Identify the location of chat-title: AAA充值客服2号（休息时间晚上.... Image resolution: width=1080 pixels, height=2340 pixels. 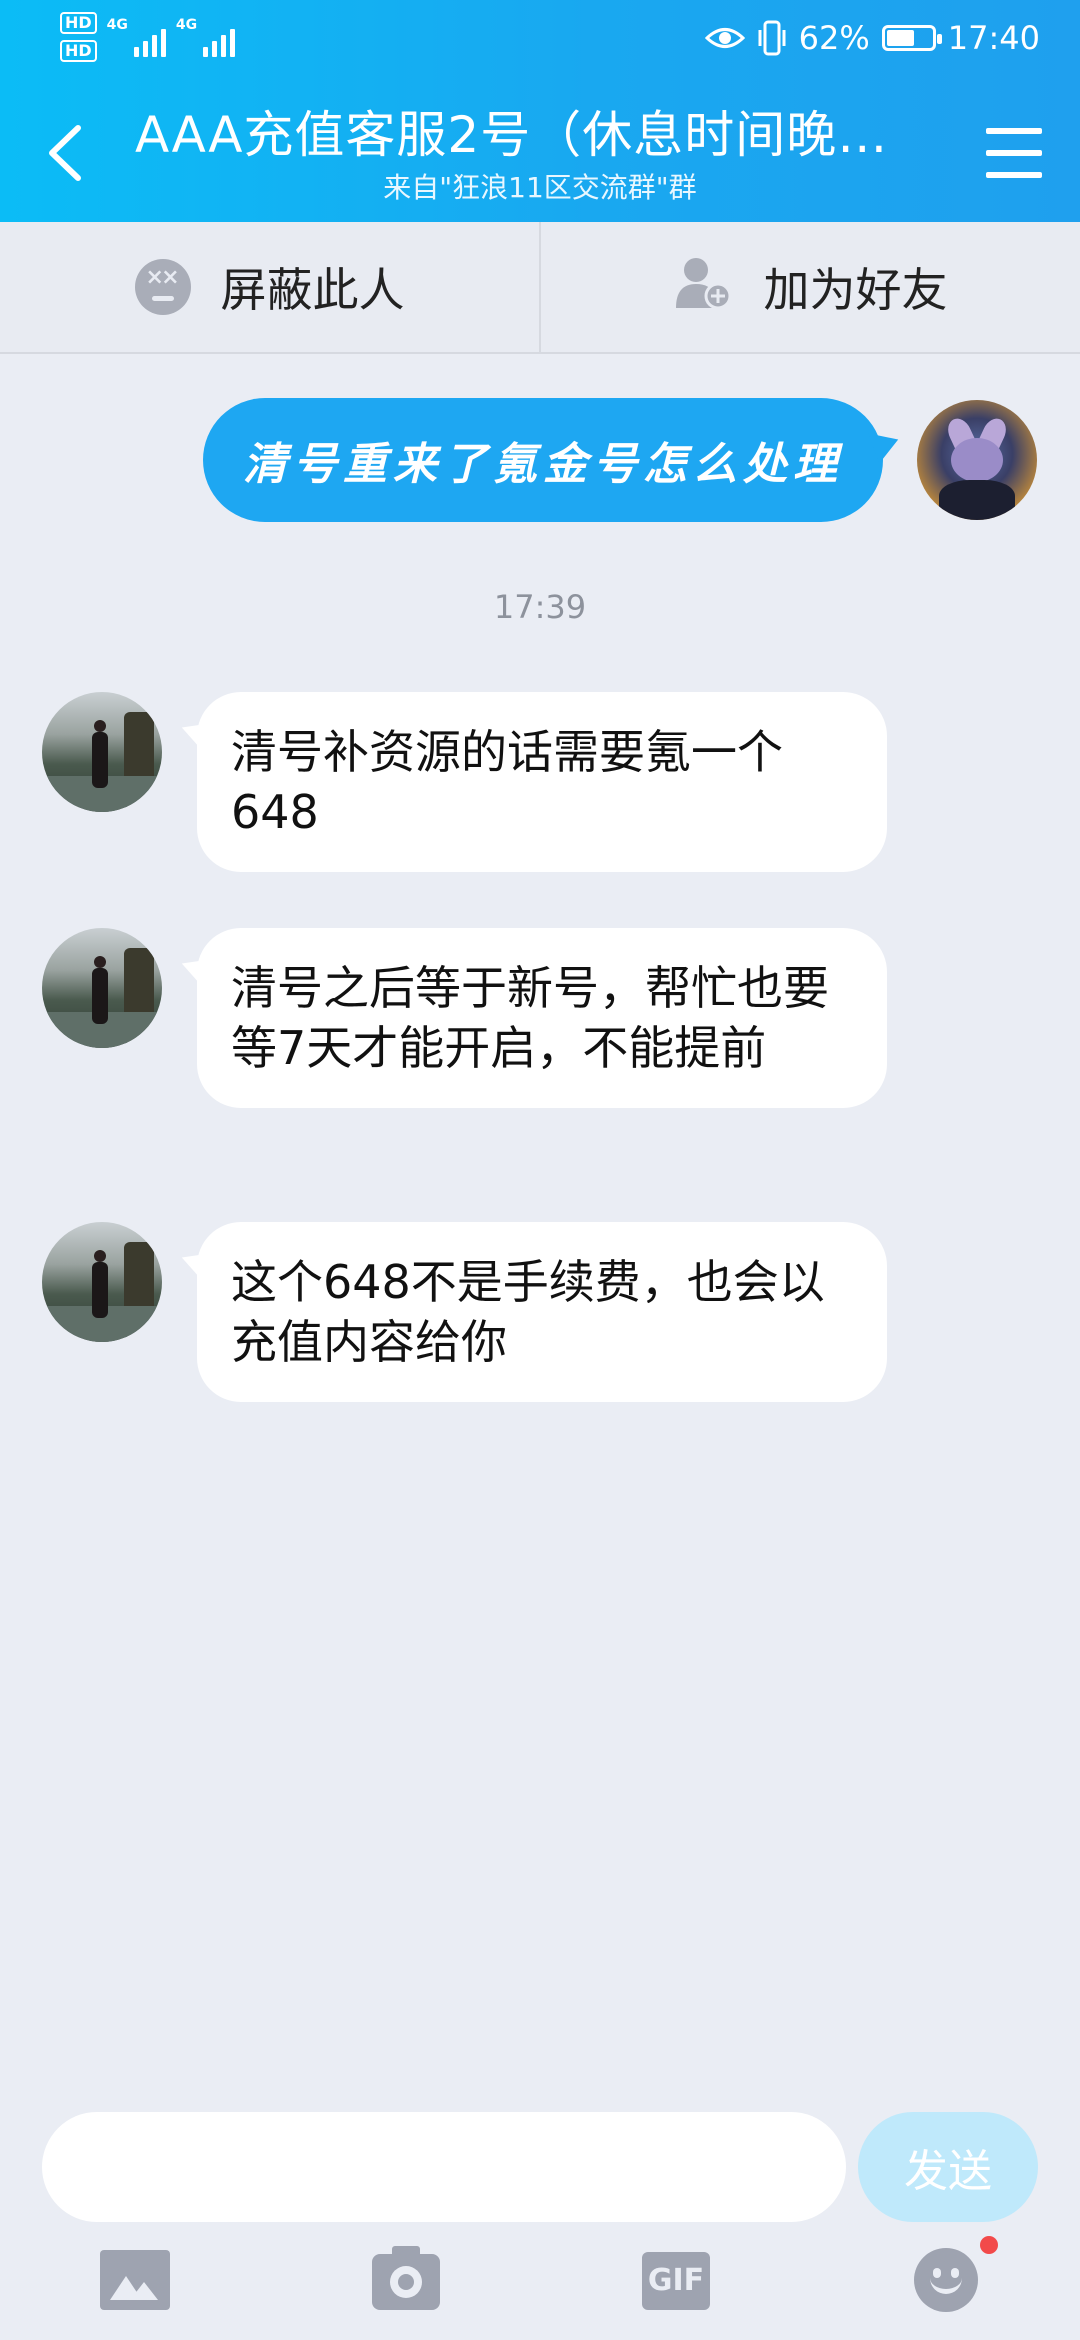
(535, 135).